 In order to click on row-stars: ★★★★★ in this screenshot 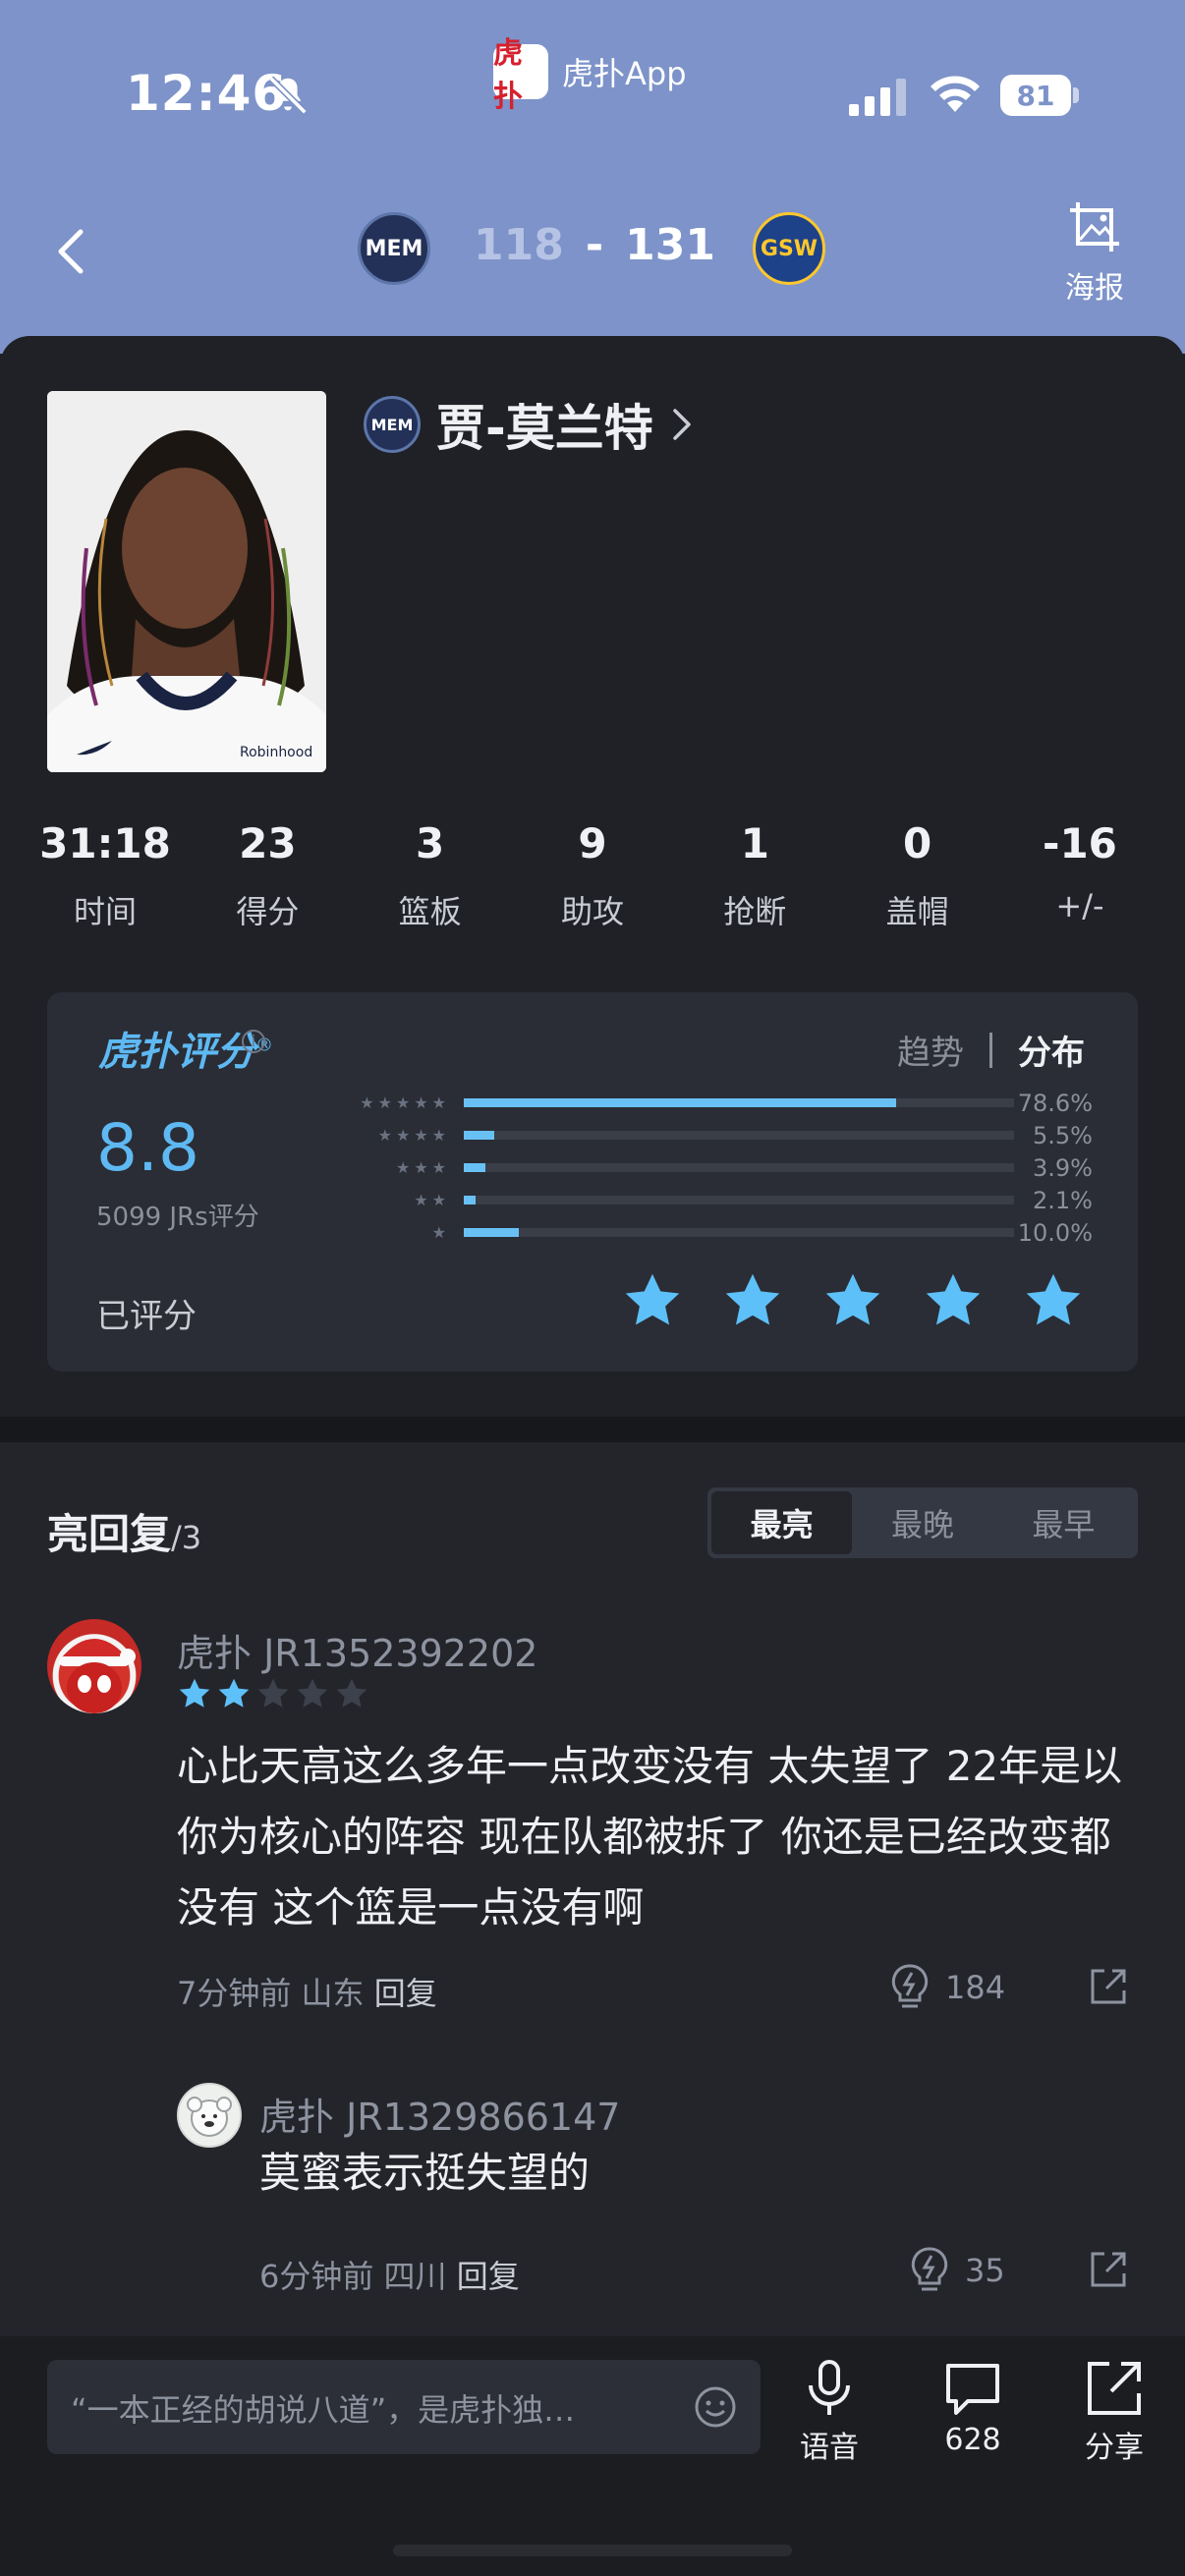, I will do `click(405, 1102)`.